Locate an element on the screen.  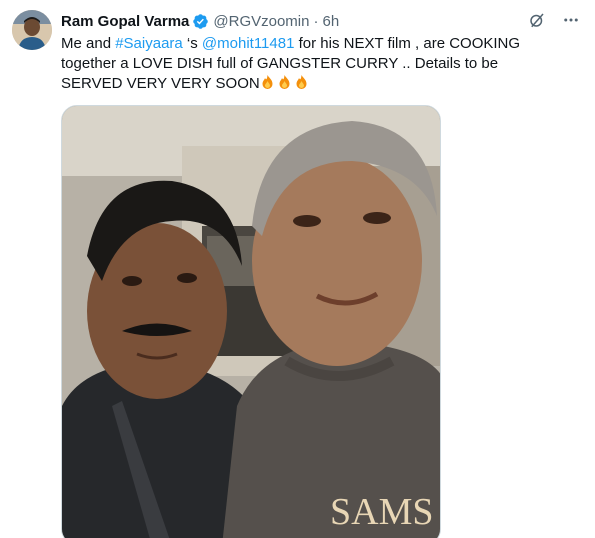
more-icon is located at coordinates (571, 20).